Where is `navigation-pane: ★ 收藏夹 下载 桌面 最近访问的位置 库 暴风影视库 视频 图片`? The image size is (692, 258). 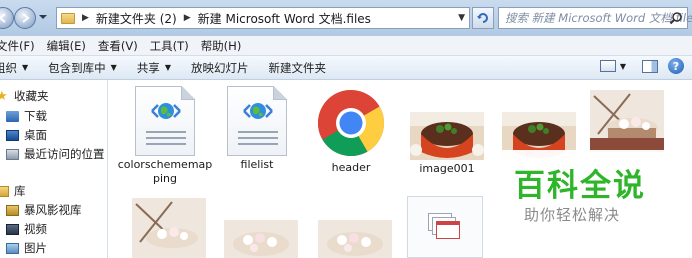
navigation-pane: ★ 收藏夹 下载 桌面 最近访问的位置 库 暴风影视库 视频 图片 is located at coordinates (54, 169).